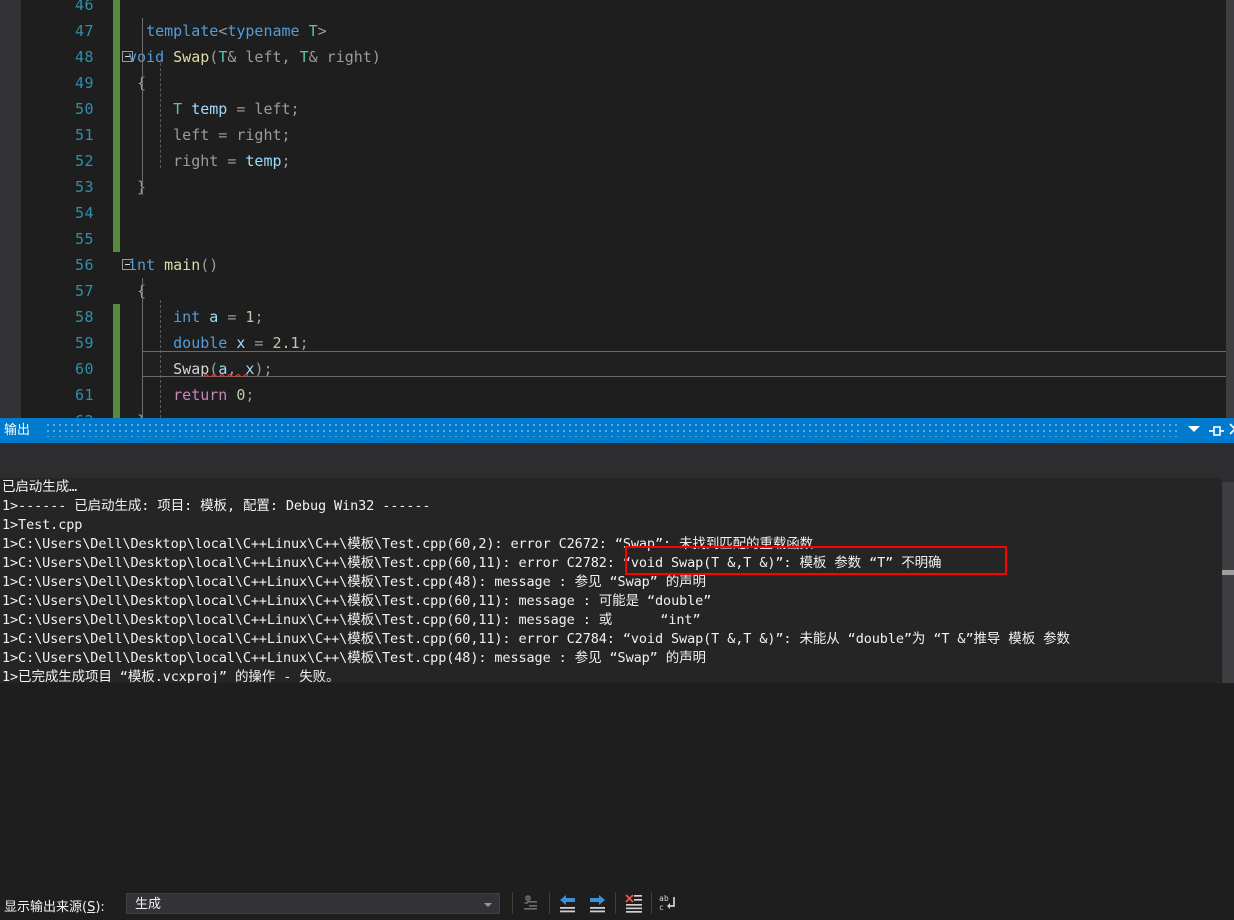 The image size is (1234, 920). Describe the element at coordinates (10, 209) in the screenshot. I see `editor-left-margin` at that location.